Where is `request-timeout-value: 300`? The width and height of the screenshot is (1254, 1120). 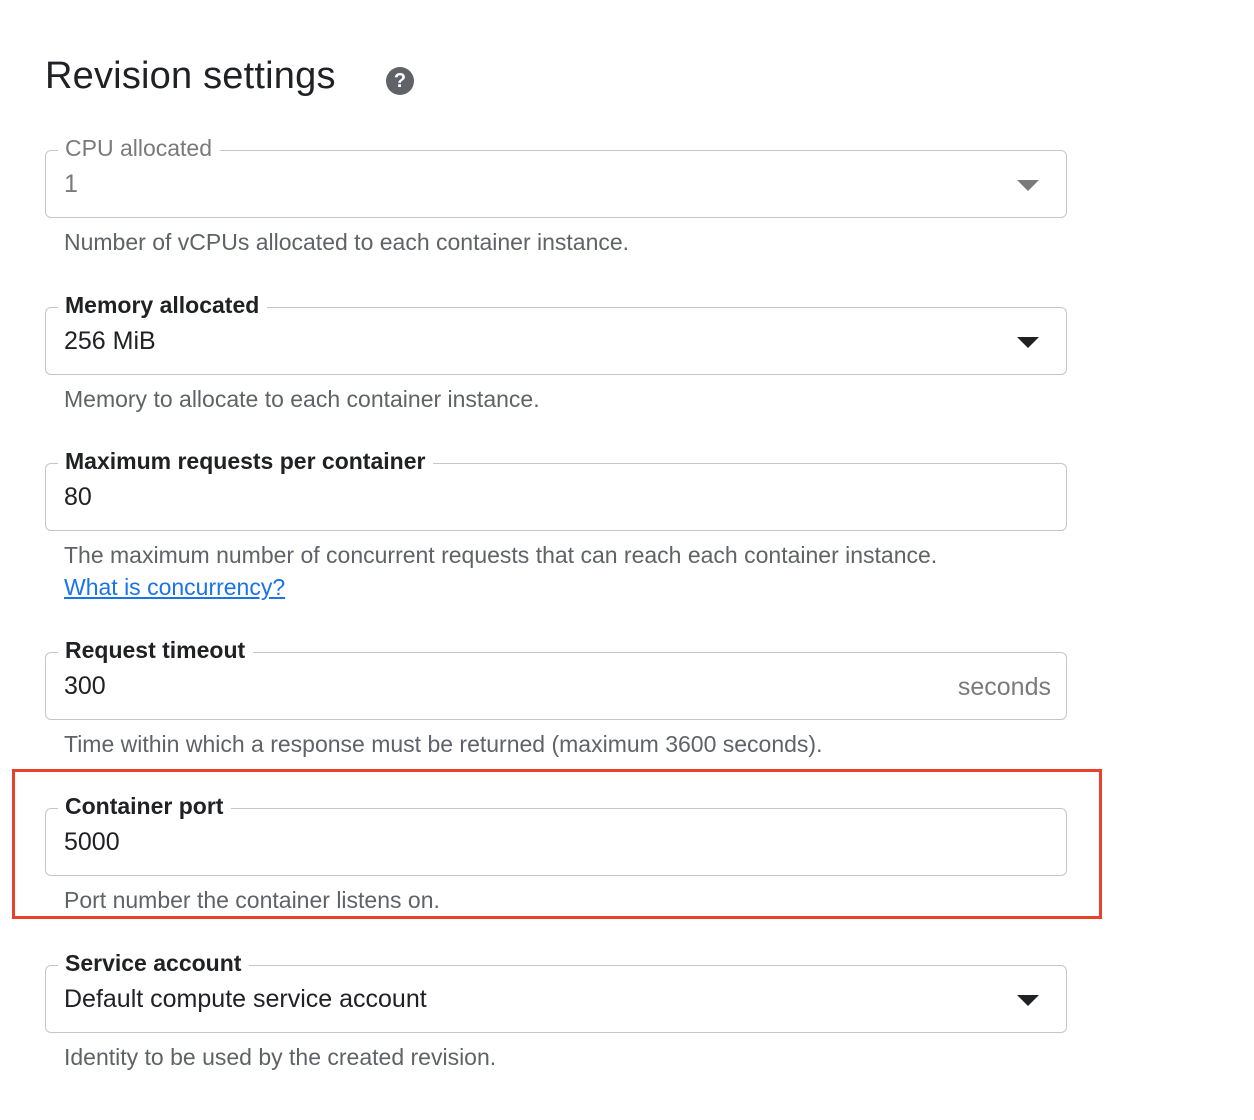 request-timeout-value: 300 is located at coordinates (85, 686).